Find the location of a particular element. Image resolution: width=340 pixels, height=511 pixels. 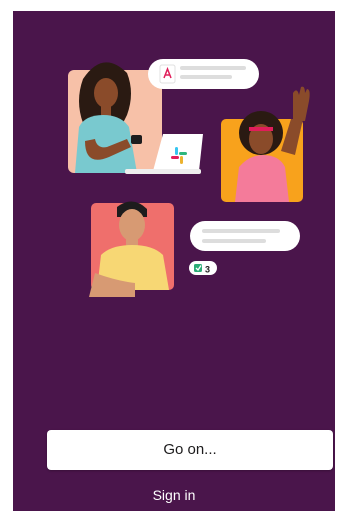

chat-message-bubble is located at coordinates (245, 236).